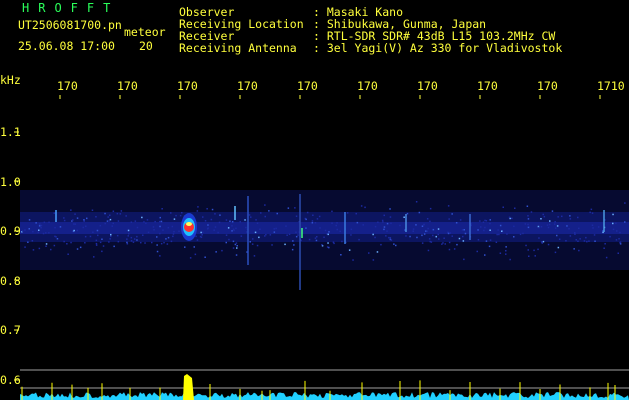 This screenshot has width=629, height=400. What do you see at coordinates (188, 387) in the screenshot?
I see `detection-peak` at bounding box center [188, 387].